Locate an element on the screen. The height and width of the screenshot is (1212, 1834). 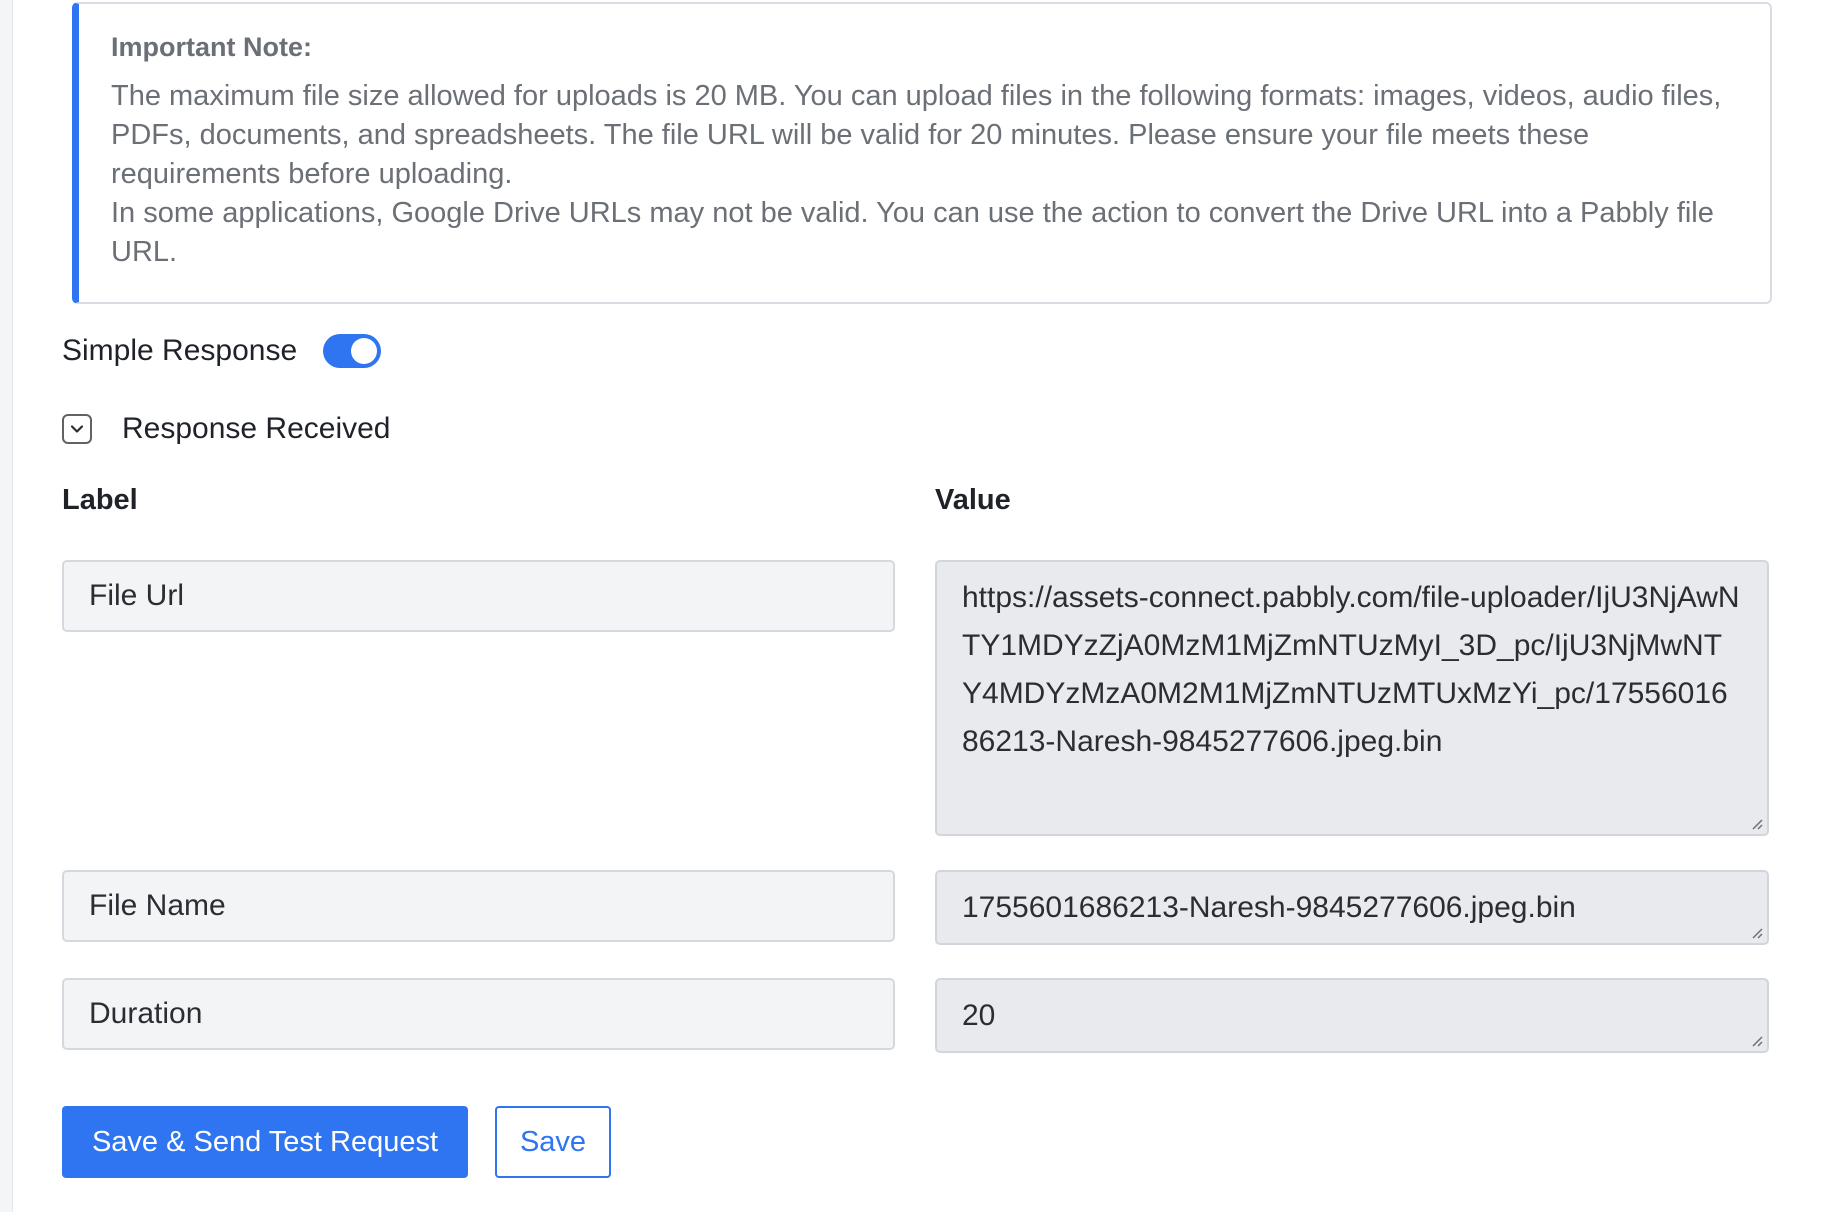
response-received-header: Response Received is located at coordinates (226, 429).